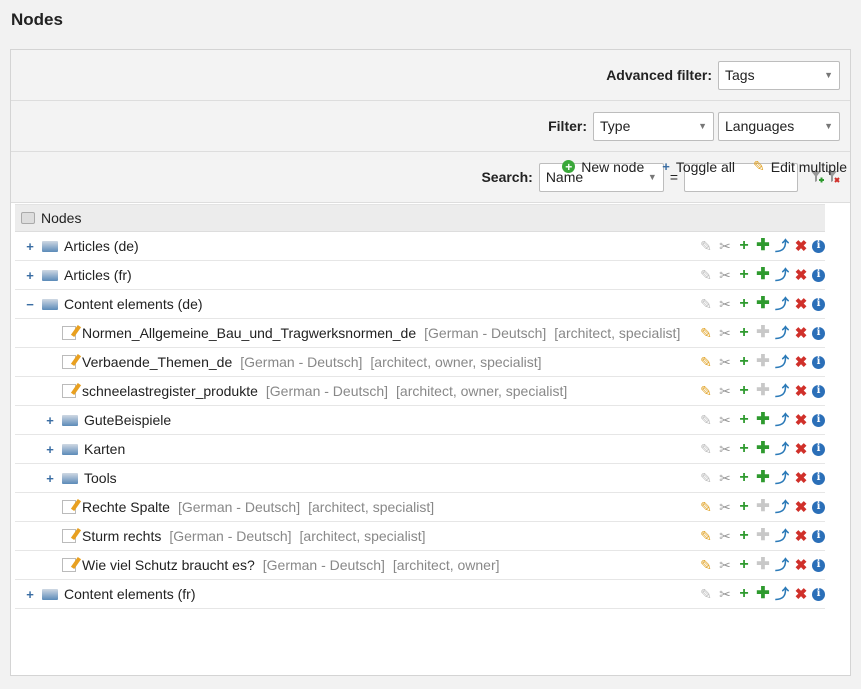 Image resolution: width=861 pixels, height=689 pixels. What do you see at coordinates (779, 75) in the screenshot?
I see `tags-select: Tags ▼` at bounding box center [779, 75].